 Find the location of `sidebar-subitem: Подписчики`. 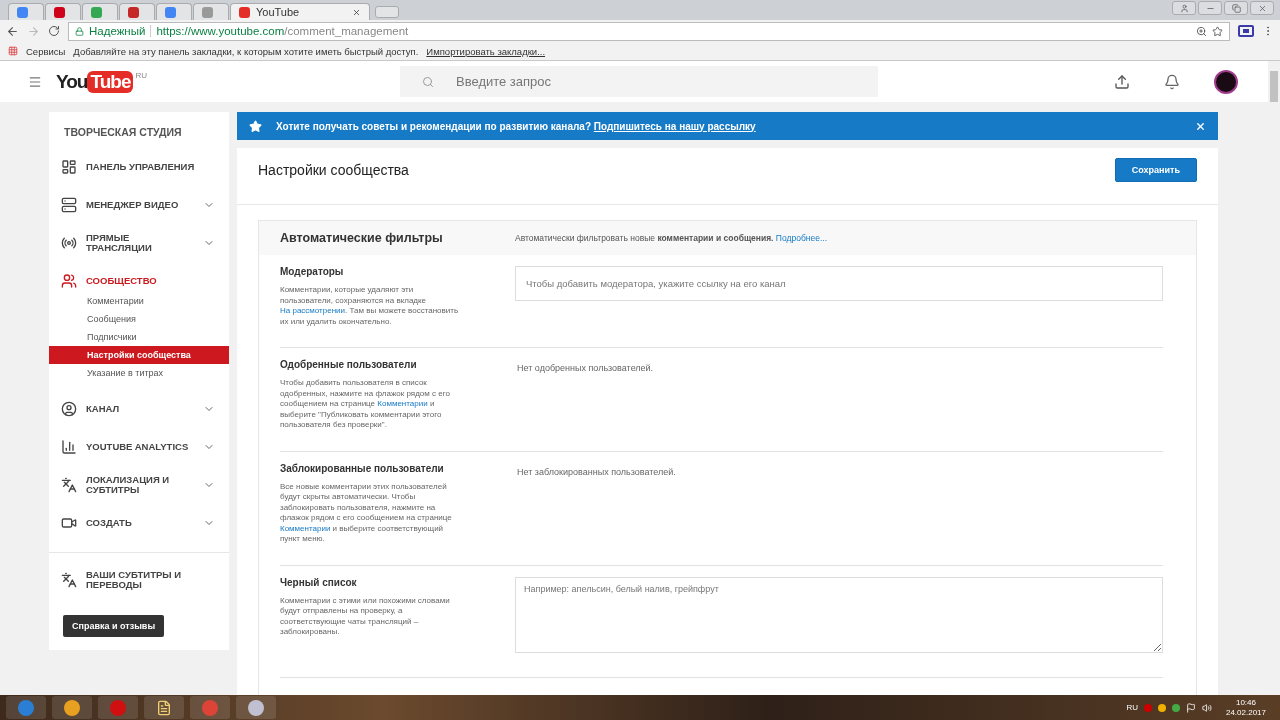

sidebar-subitem: Подписчики is located at coordinates (139, 337).